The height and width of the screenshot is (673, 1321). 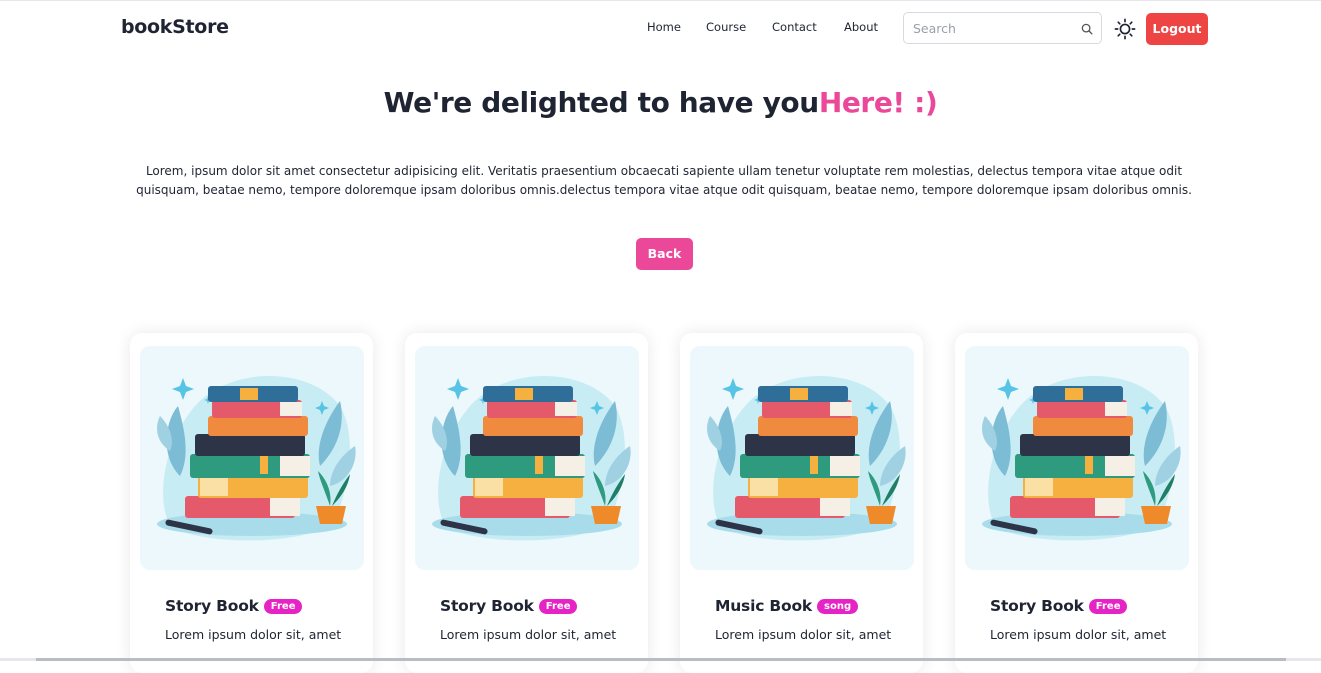 What do you see at coordinates (726, 27) in the screenshot?
I see `nav-course: Course` at bounding box center [726, 27].